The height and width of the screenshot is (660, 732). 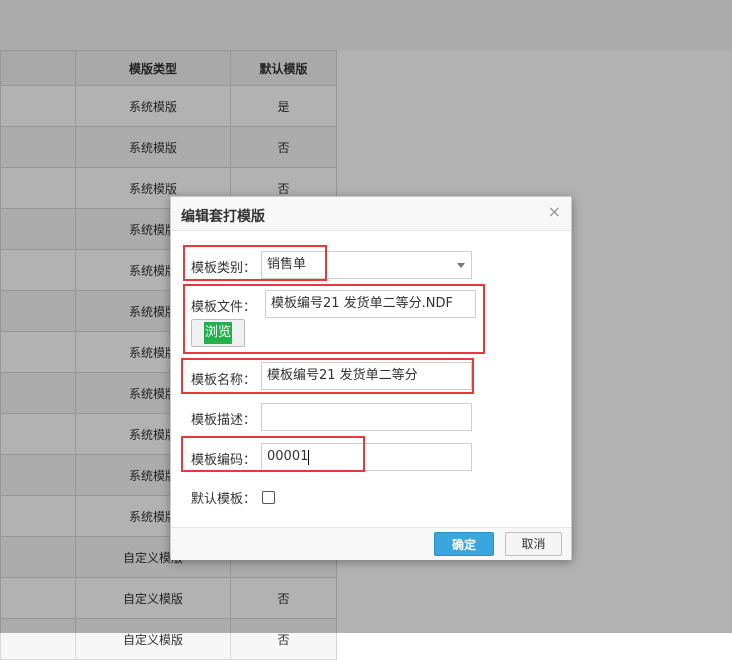 What do you see at coordinates (224, 380) in the screenshot?
I see `name-label: 模板名称：` at bounding box center [224, 380].